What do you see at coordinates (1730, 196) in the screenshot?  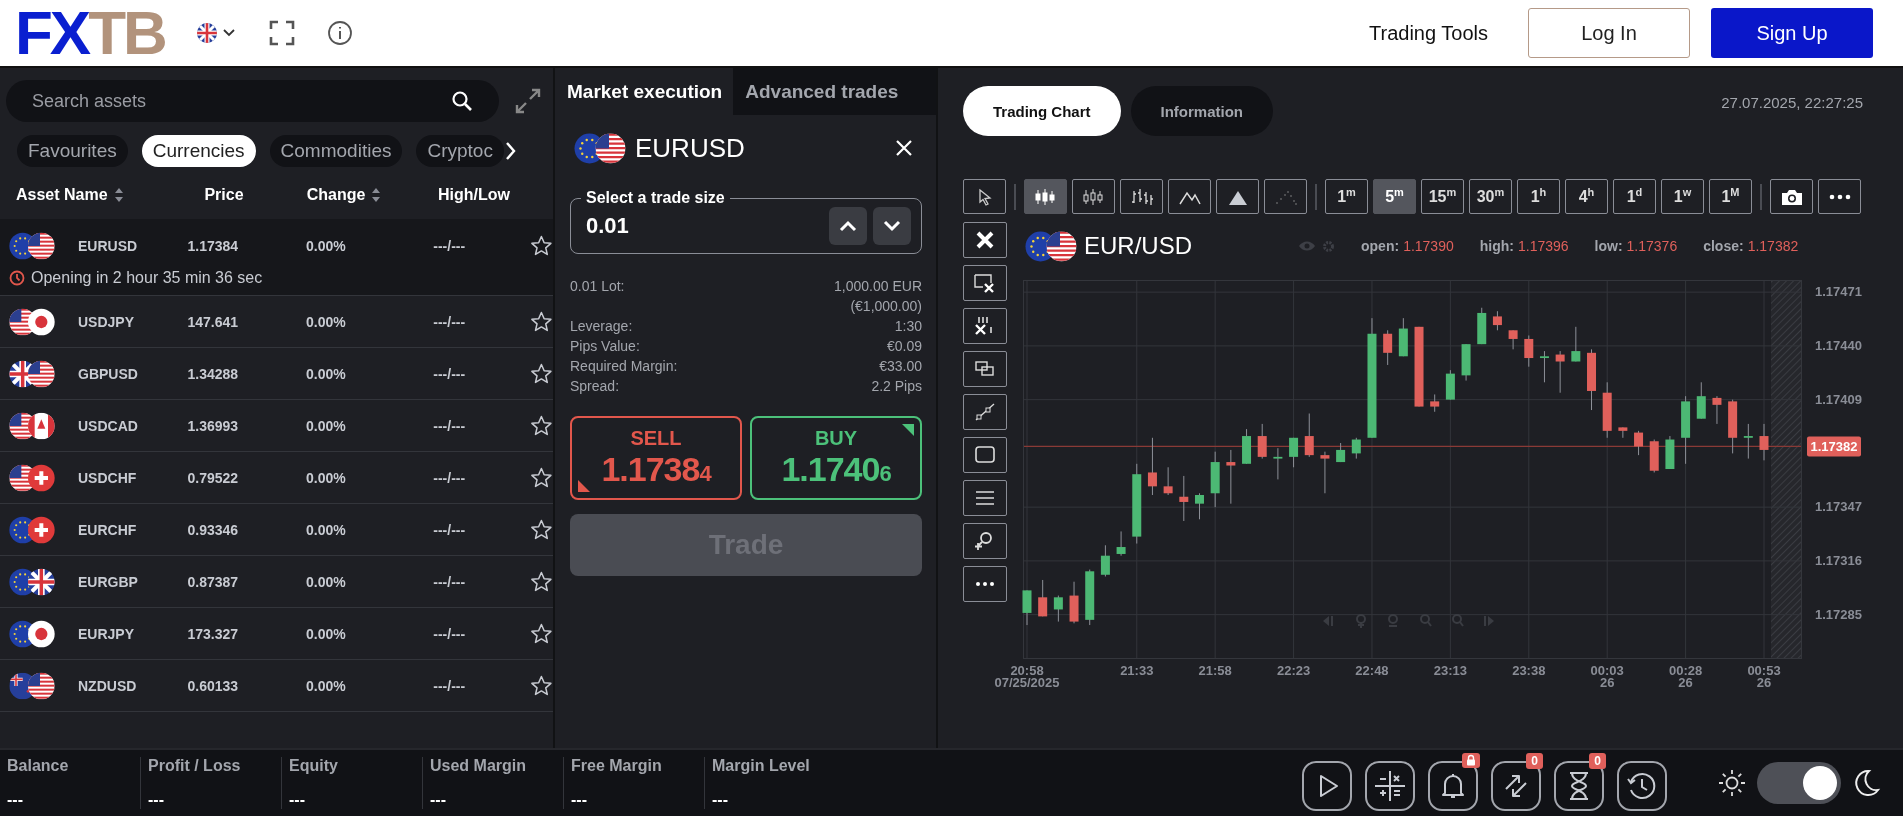 I see `timeframe-button: 1$^{M}$` at bounding box center [1730, 196].